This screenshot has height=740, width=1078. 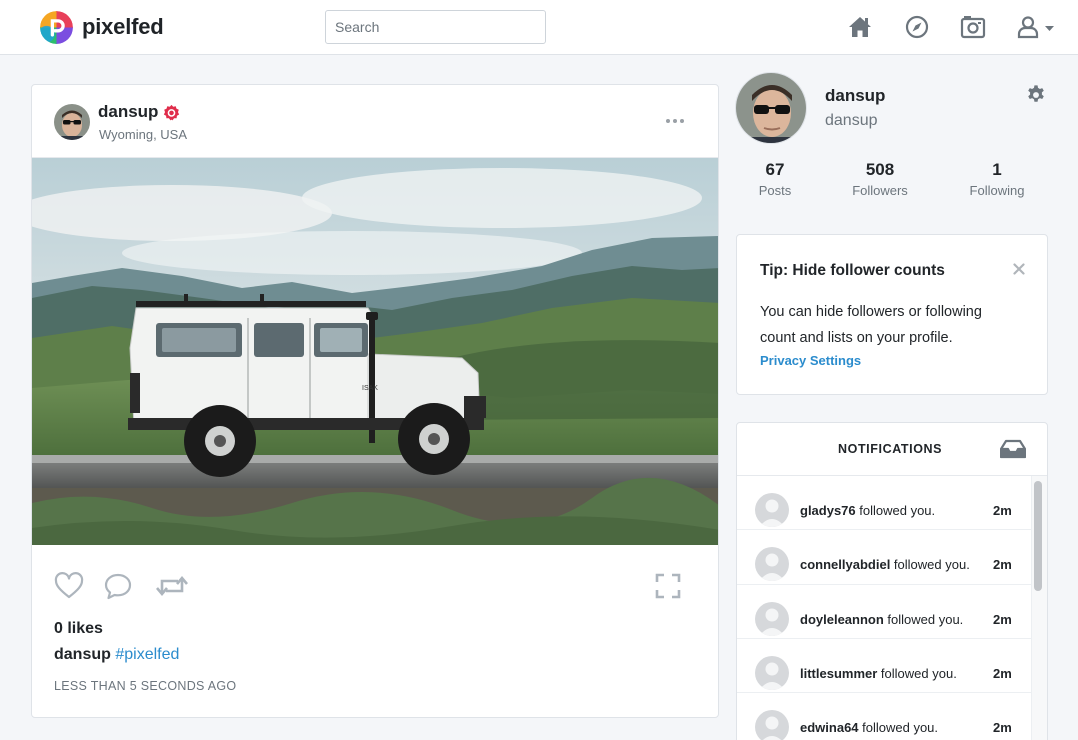 I want to click on comment-icon, so click(x=118, y=586).